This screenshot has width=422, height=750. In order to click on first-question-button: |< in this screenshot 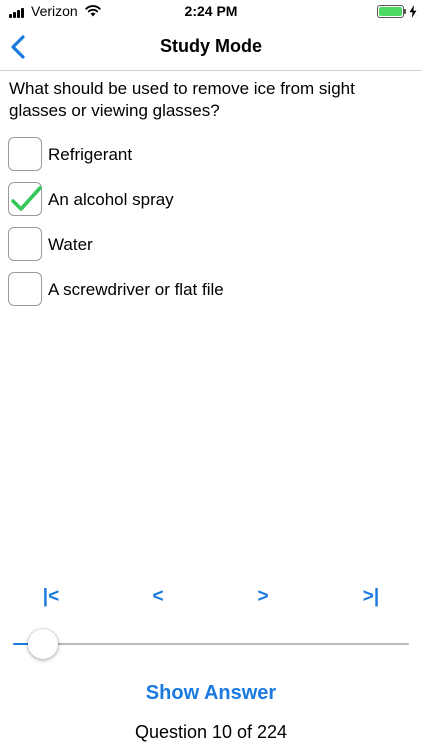, I will do `click(51, 597)`.